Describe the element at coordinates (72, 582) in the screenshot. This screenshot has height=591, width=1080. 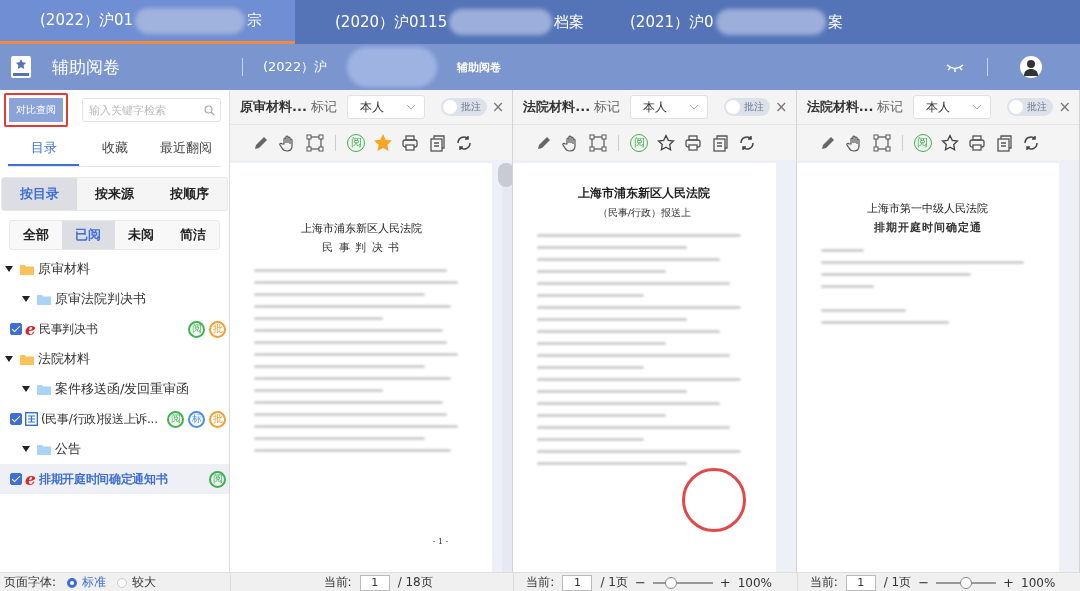
I see `radio-button` at that location.